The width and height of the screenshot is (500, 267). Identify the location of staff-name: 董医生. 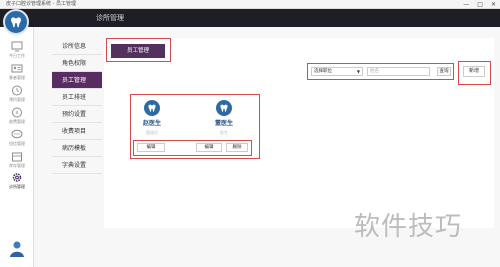
(223, 123).